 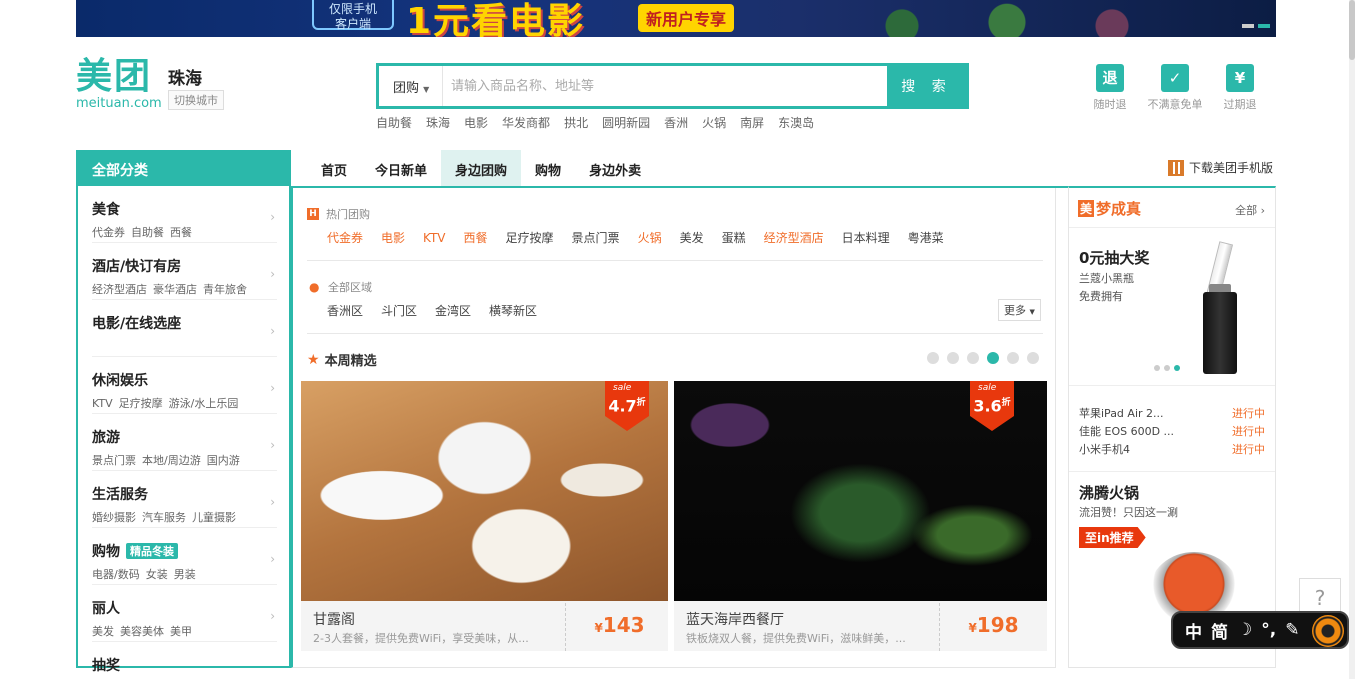 What do you see at coordinates (794, 238) in the screenshot?
I see `hot-tag: 经济型酒店` at bounding box center [794, 238].